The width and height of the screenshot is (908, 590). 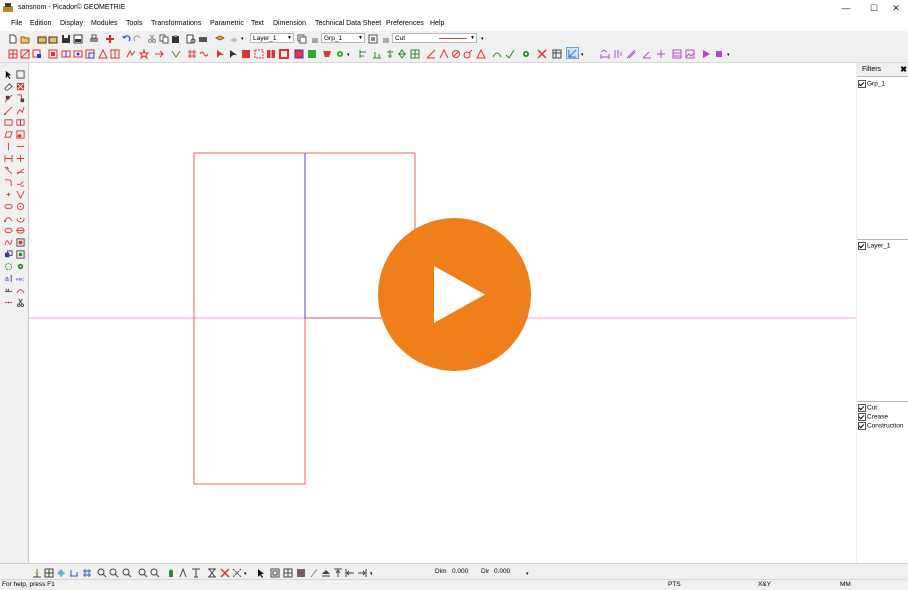 I want to click on rectangle-icon, so click(x=8, y=122).